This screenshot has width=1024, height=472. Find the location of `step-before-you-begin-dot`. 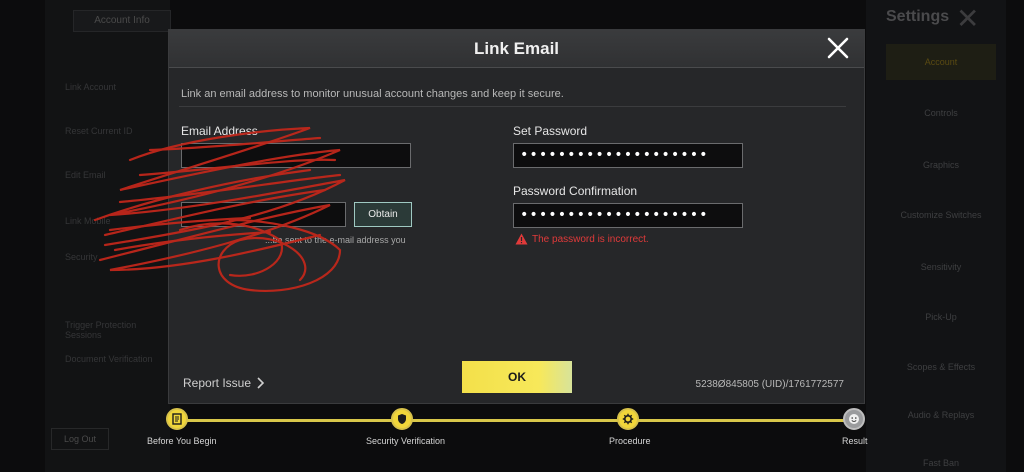

step-before-you-begin-dot is located at coordinates (177, 419).